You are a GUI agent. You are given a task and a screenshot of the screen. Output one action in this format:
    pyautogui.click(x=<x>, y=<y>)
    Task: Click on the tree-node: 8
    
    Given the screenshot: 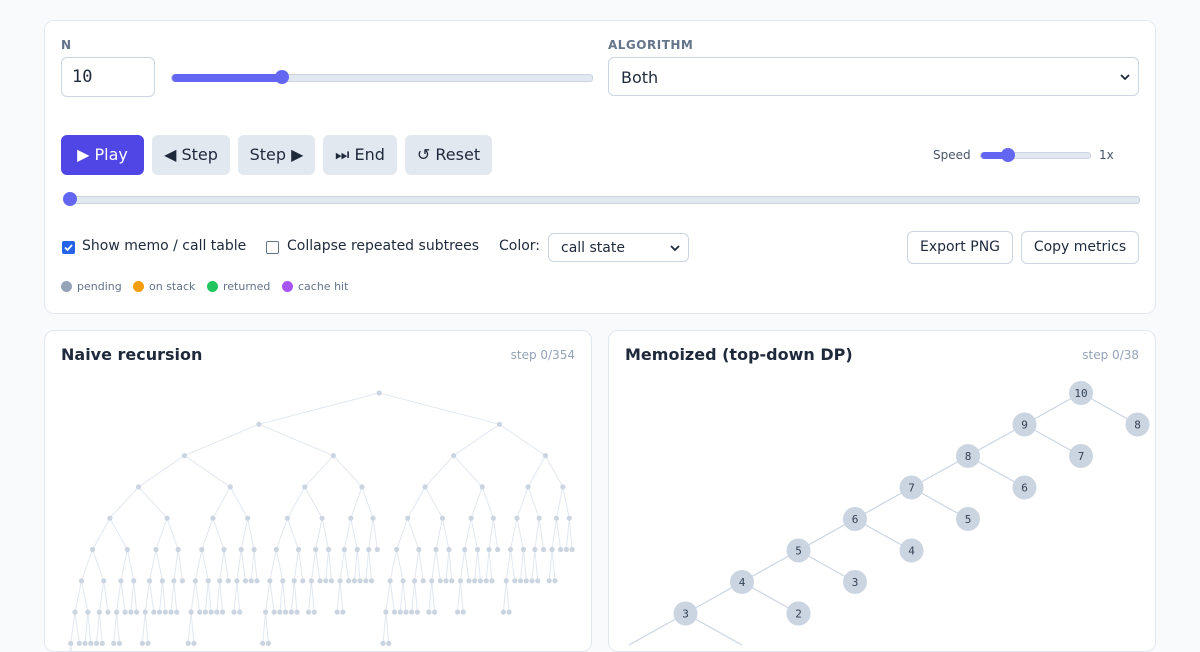 What is the action you would take?
    pyautogui.click(x=1137, y=424)
    